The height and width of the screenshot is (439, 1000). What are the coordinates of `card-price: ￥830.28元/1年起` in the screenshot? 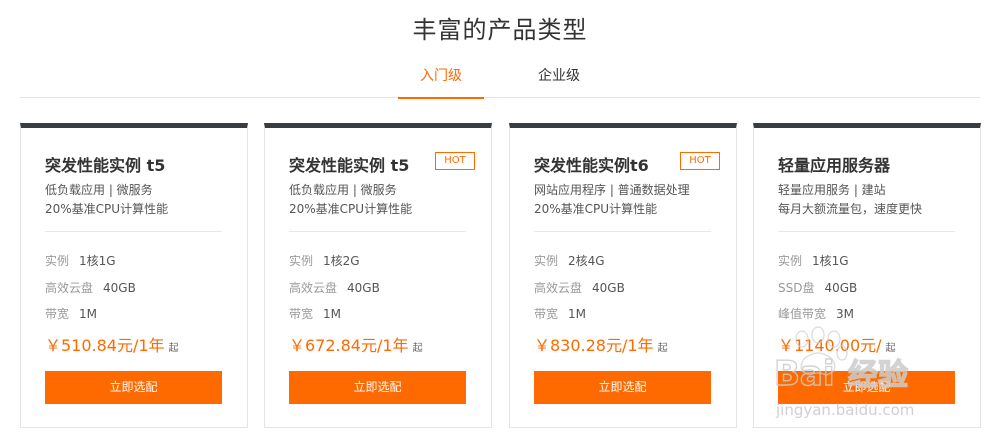 It's located at (601, 344).